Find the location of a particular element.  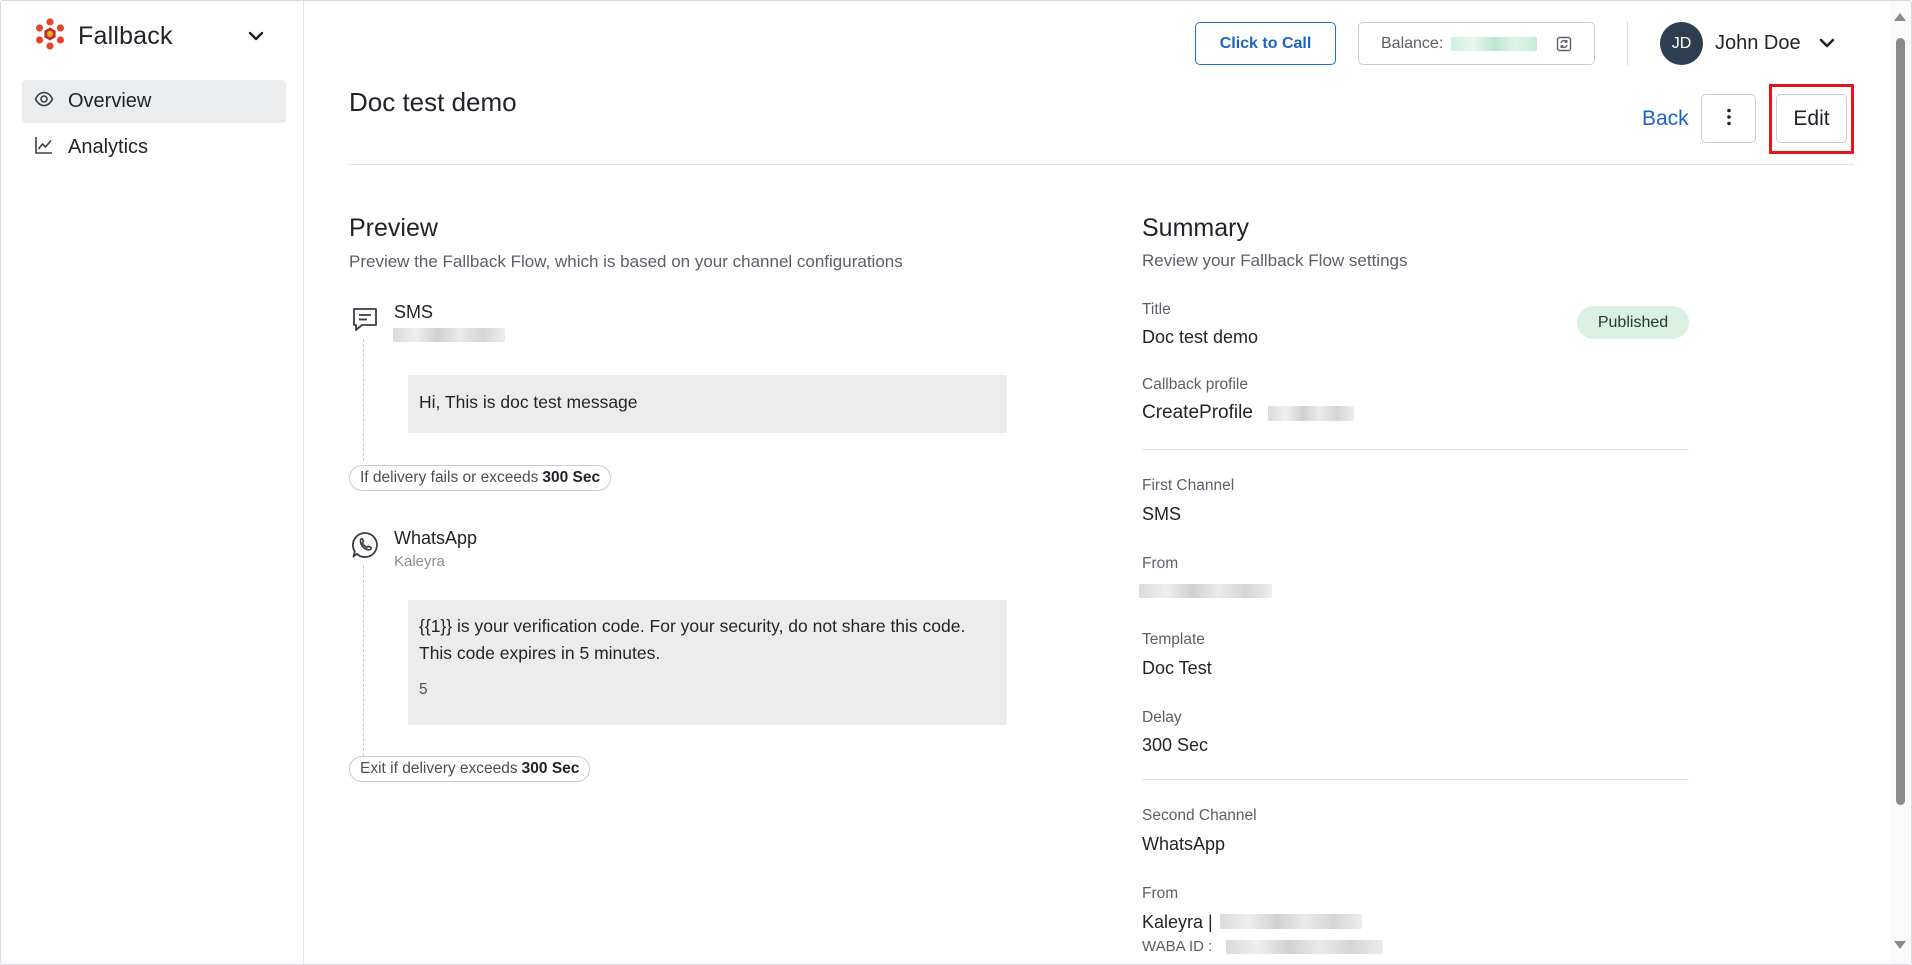

sidebar-item-label: Analytics is located at coordinates (108, 147).